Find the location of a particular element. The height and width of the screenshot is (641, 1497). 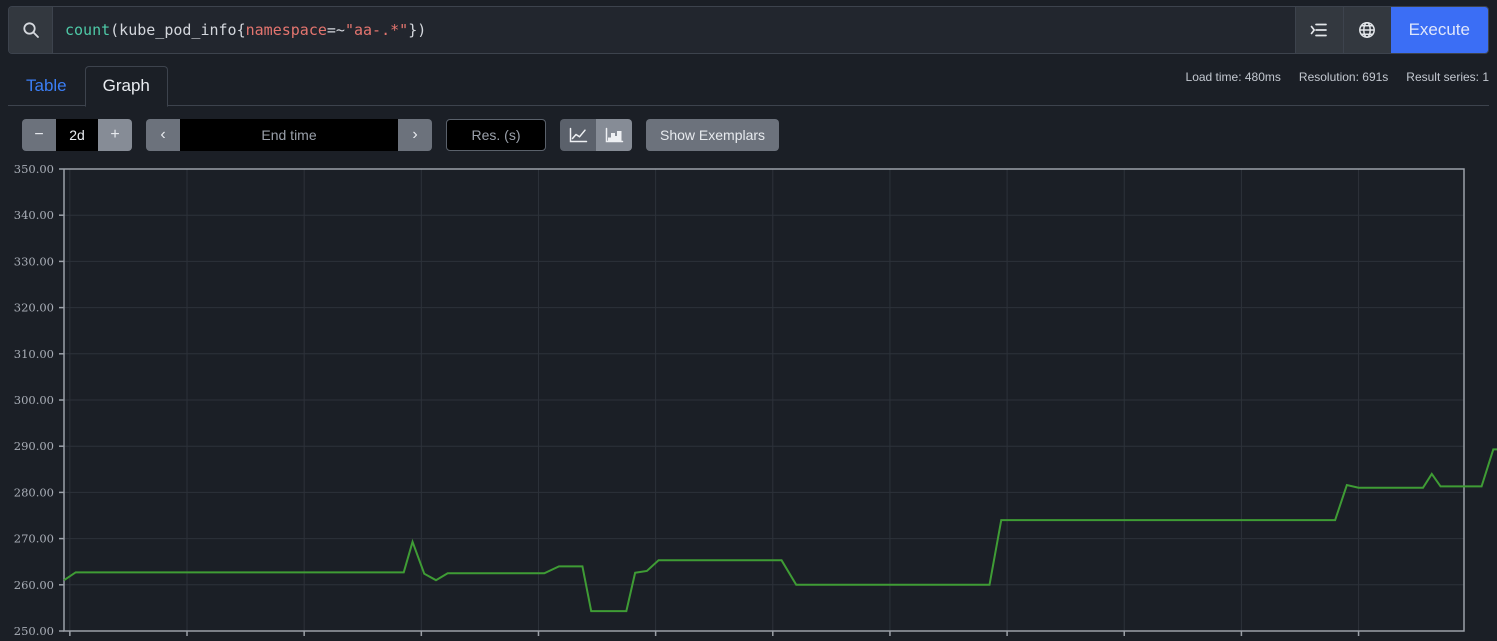

chart-type-toggle-group is located at coordinates (596, 135).